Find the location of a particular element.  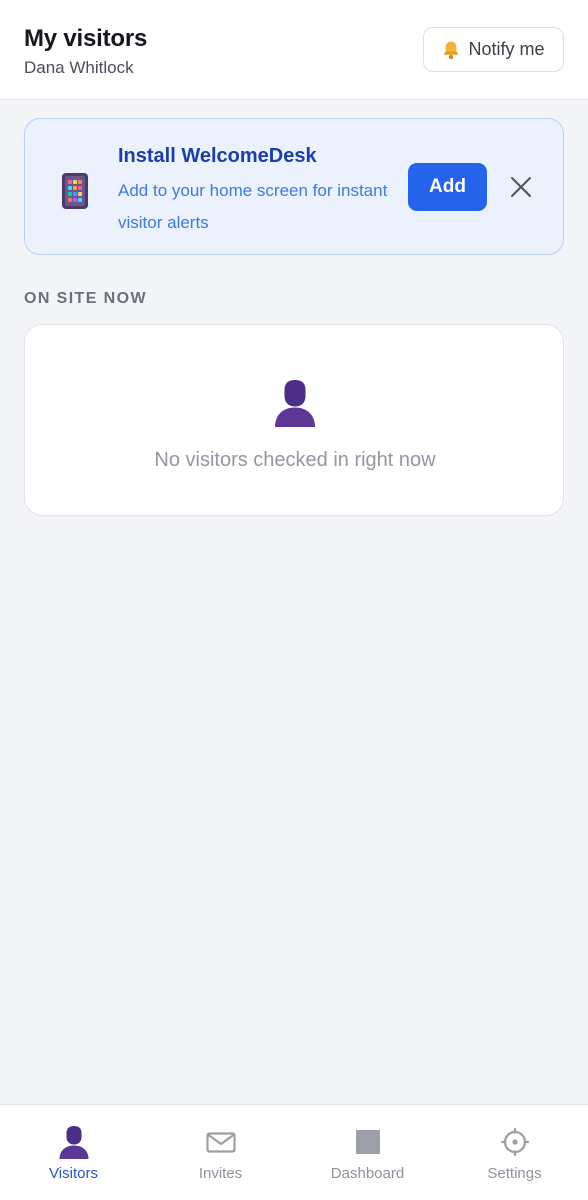

notify-me-label: Notify me is located at coordinates (506, 49).